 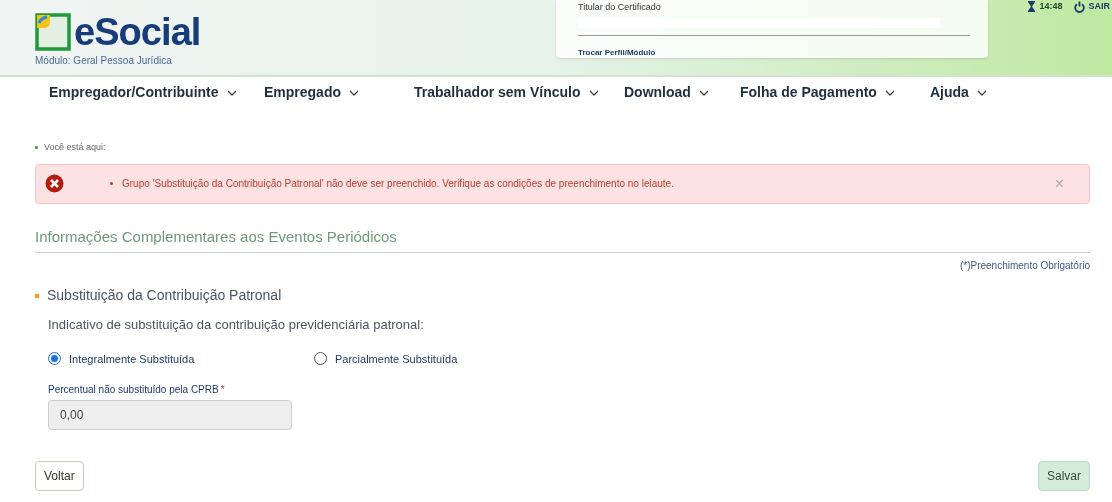 What do you see at coordinates (620, 7) in the screenshot?
I see `certificate-label: Titular do Certificado` at bounding box center [620, 7].